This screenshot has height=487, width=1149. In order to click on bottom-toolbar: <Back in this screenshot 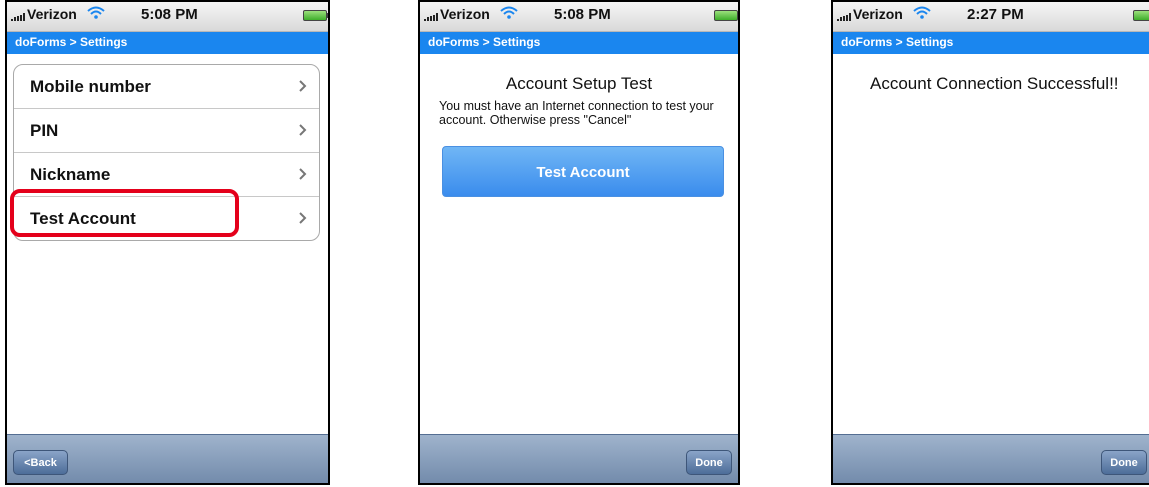, I will do `click(167, 458)`.